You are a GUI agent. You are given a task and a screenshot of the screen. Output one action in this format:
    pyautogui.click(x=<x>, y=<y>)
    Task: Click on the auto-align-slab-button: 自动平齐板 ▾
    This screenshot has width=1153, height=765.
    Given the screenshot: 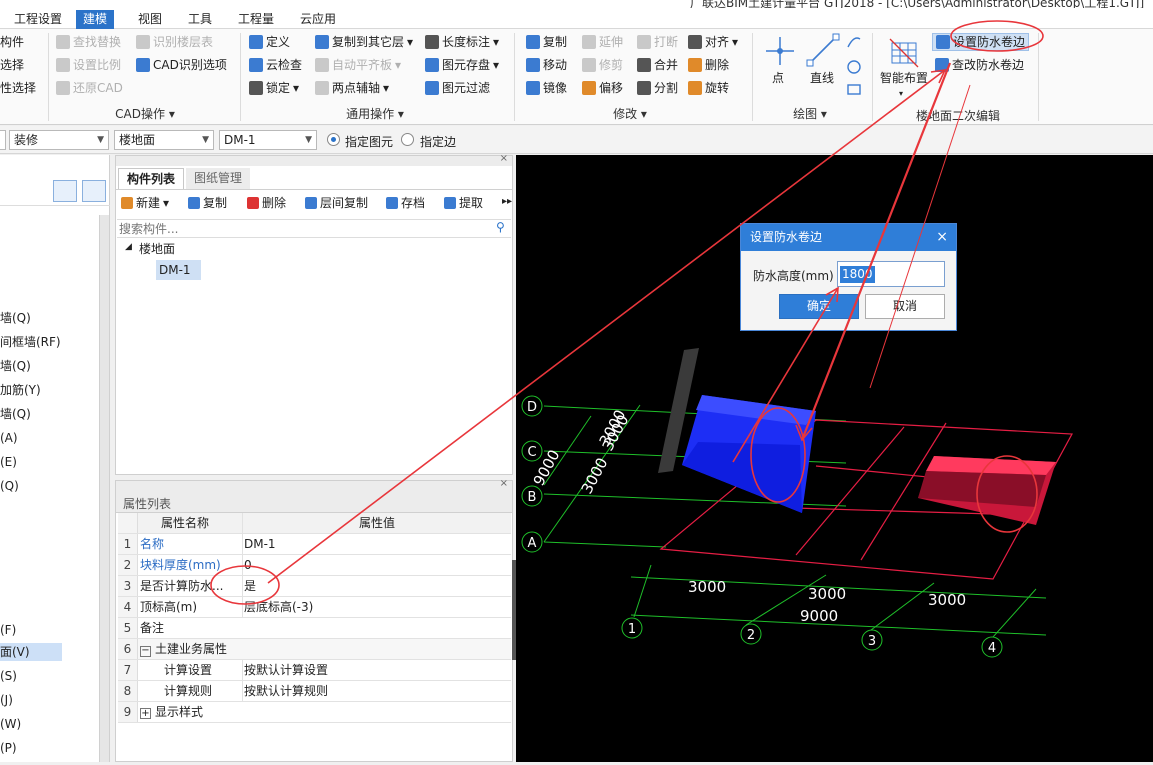 What is the action you would take?
    pyautogui.click(x=358, y=65)
    